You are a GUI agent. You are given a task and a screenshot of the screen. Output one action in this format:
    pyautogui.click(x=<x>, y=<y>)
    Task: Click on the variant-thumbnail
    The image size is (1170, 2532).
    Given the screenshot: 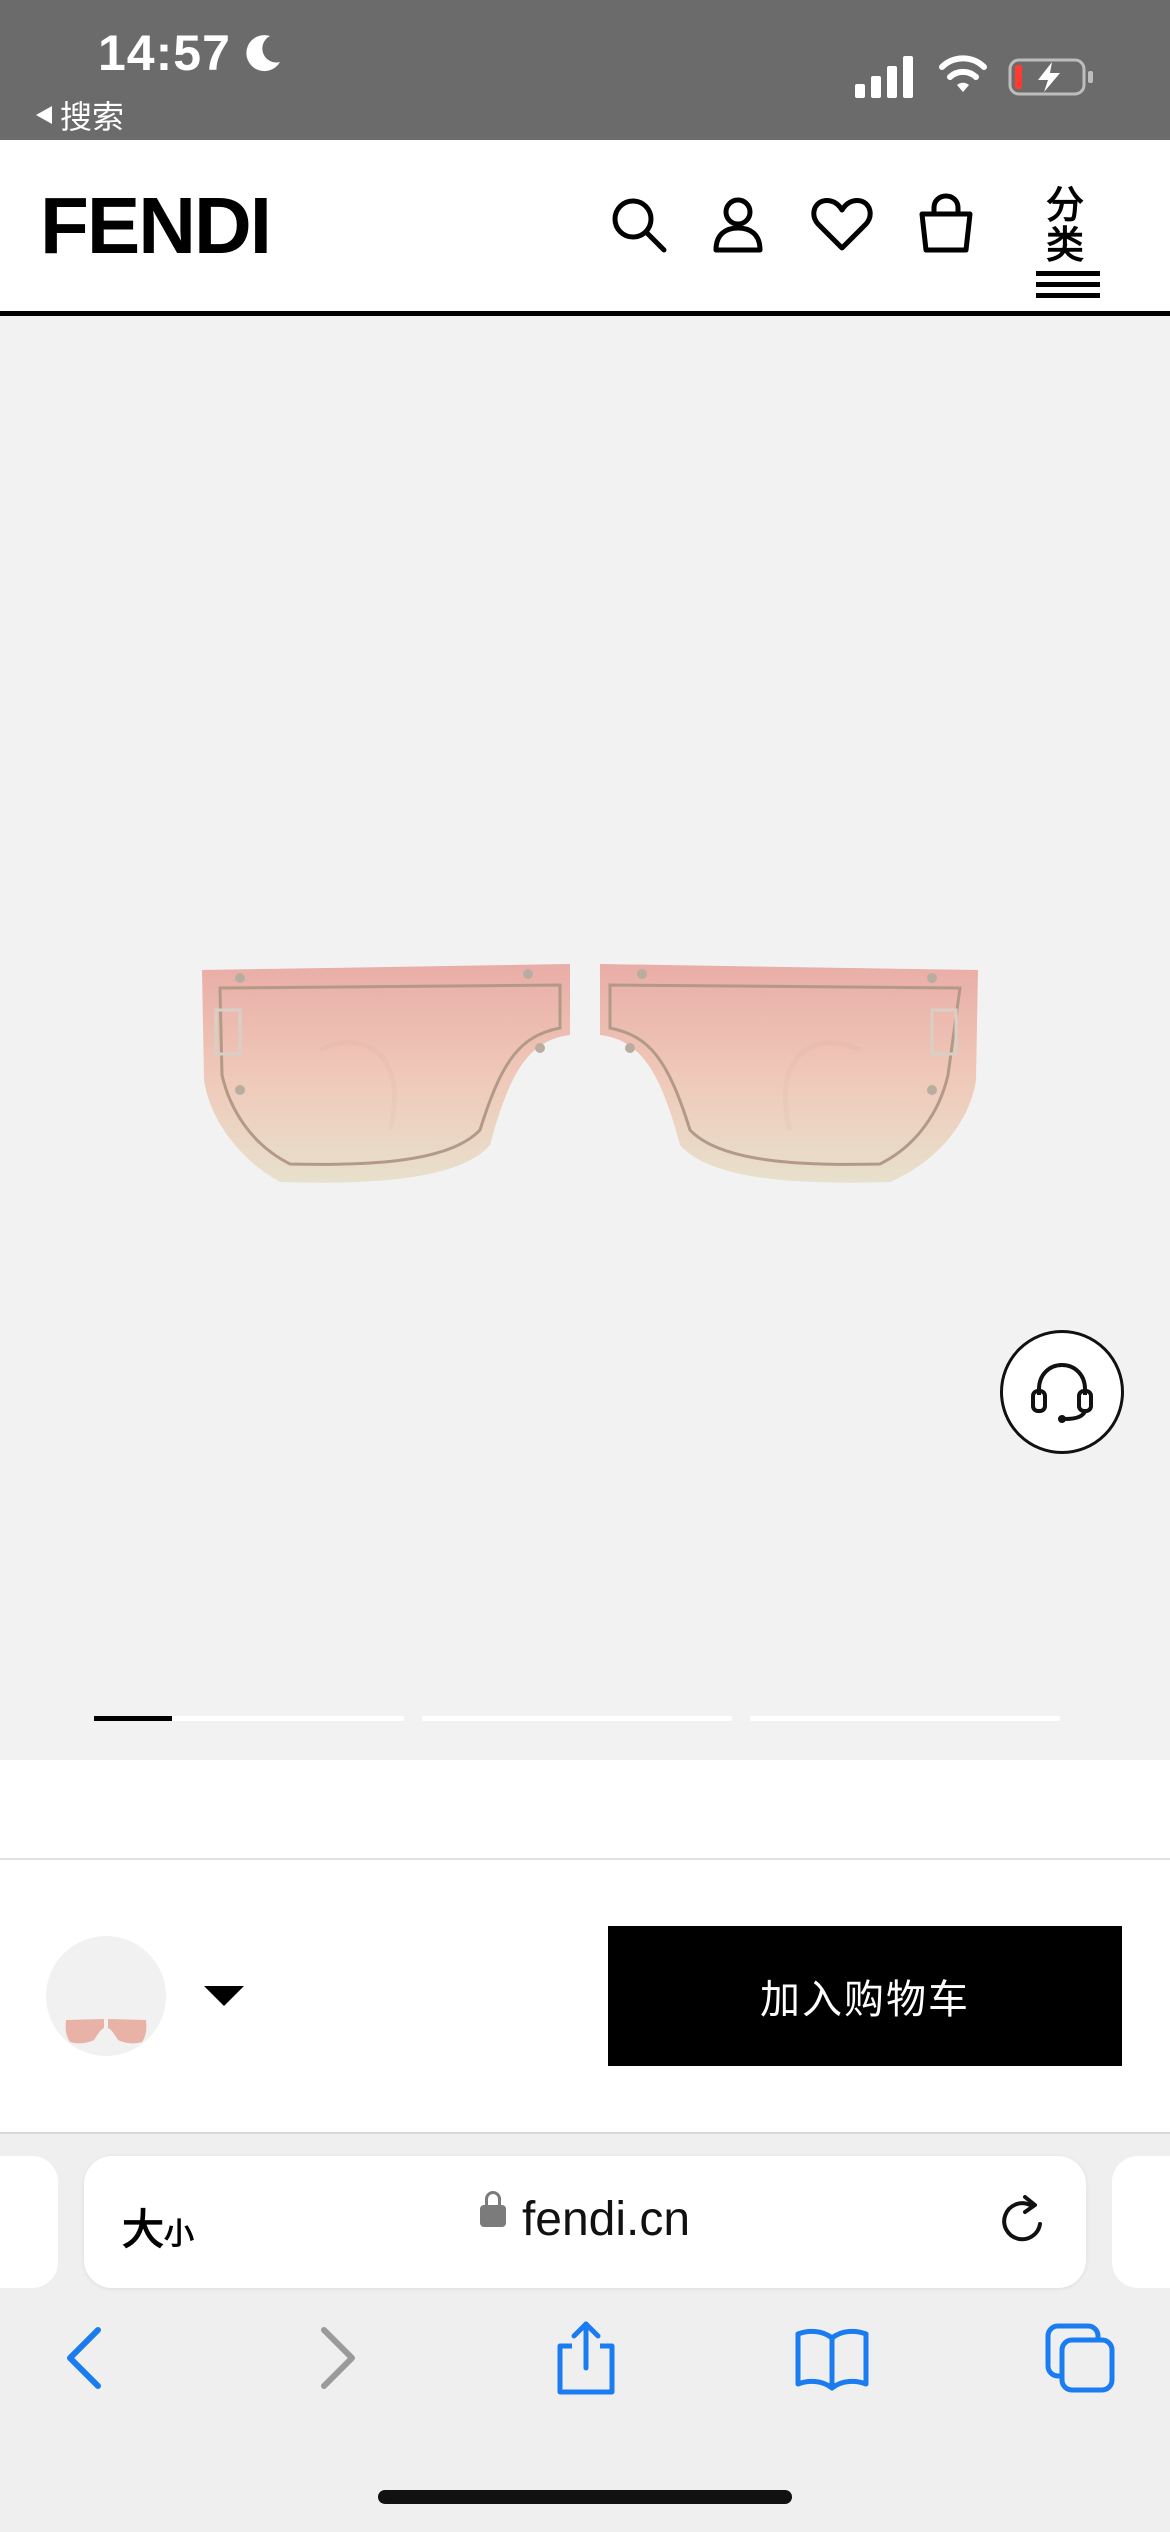 What is the action you would take?
    pyautogui.click(x=106, y=1996)
    